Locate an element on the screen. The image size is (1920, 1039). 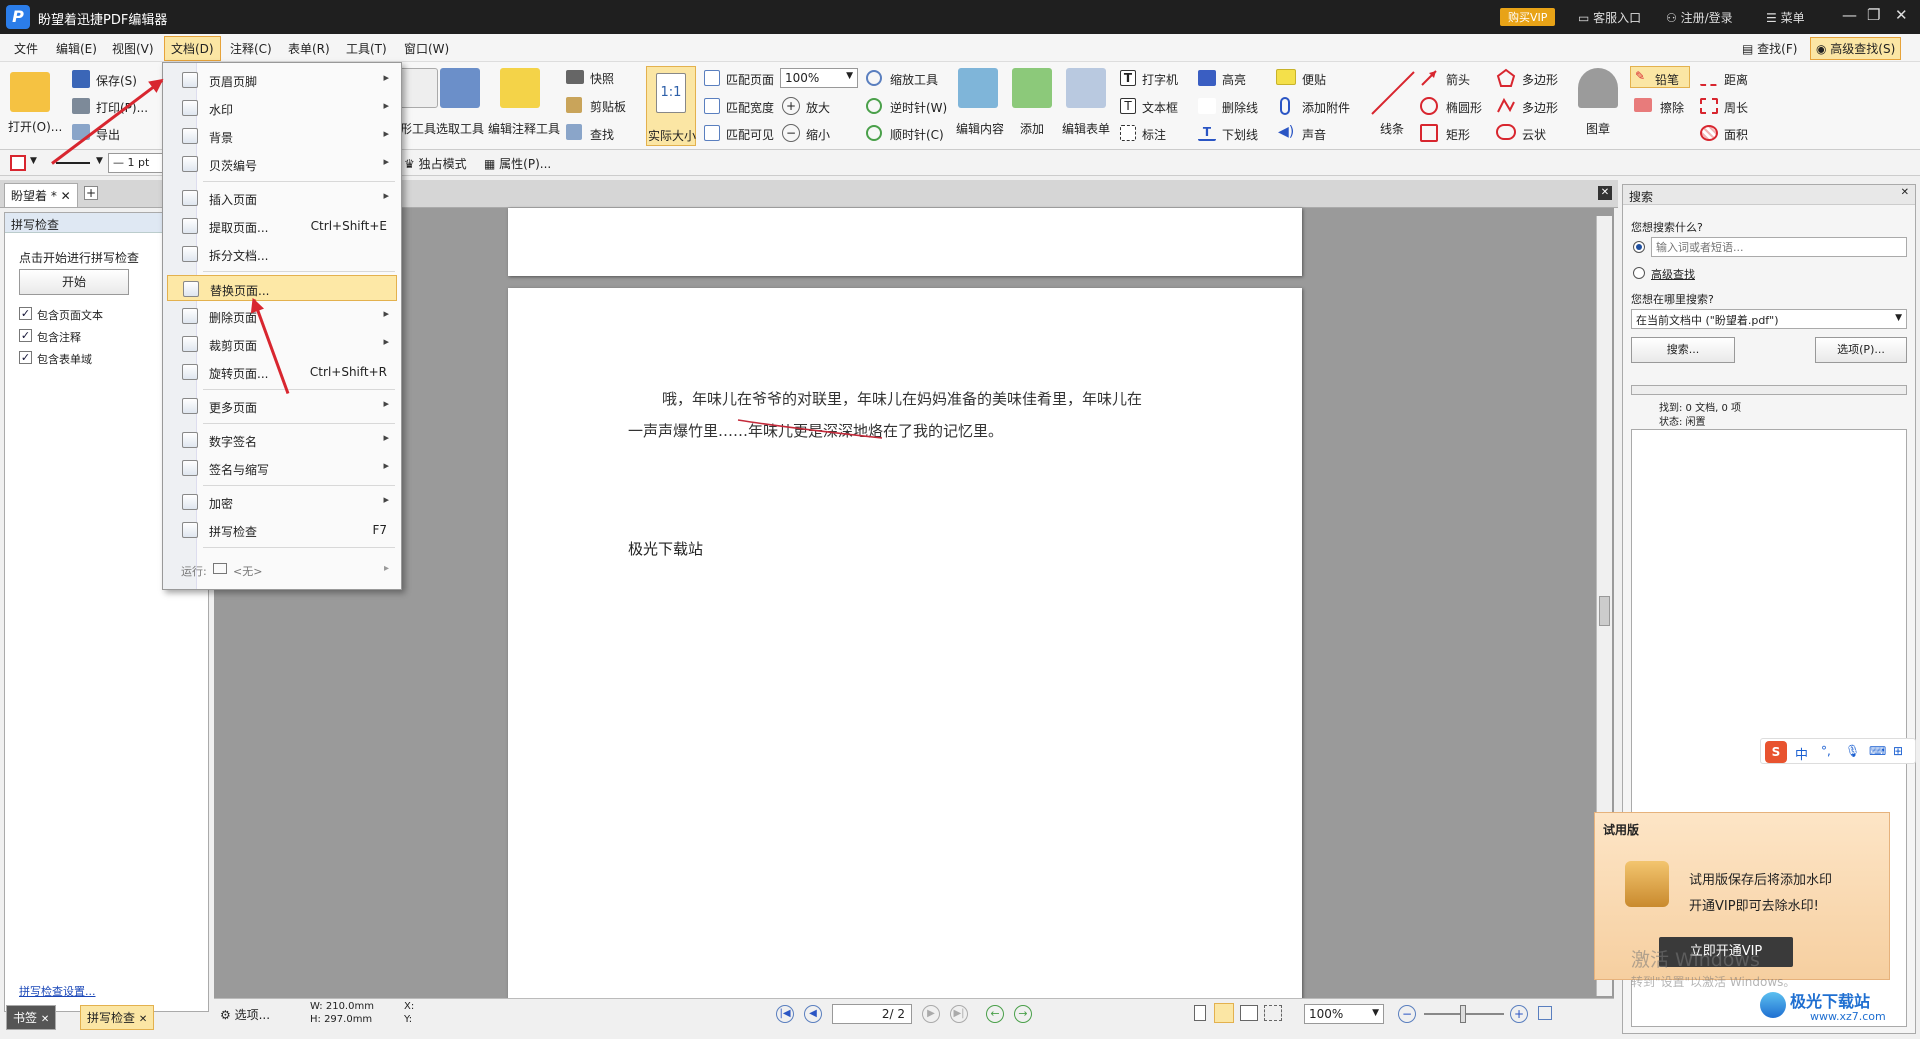
zoom-out-button: 缩小 is located at coordinates (818, 134).